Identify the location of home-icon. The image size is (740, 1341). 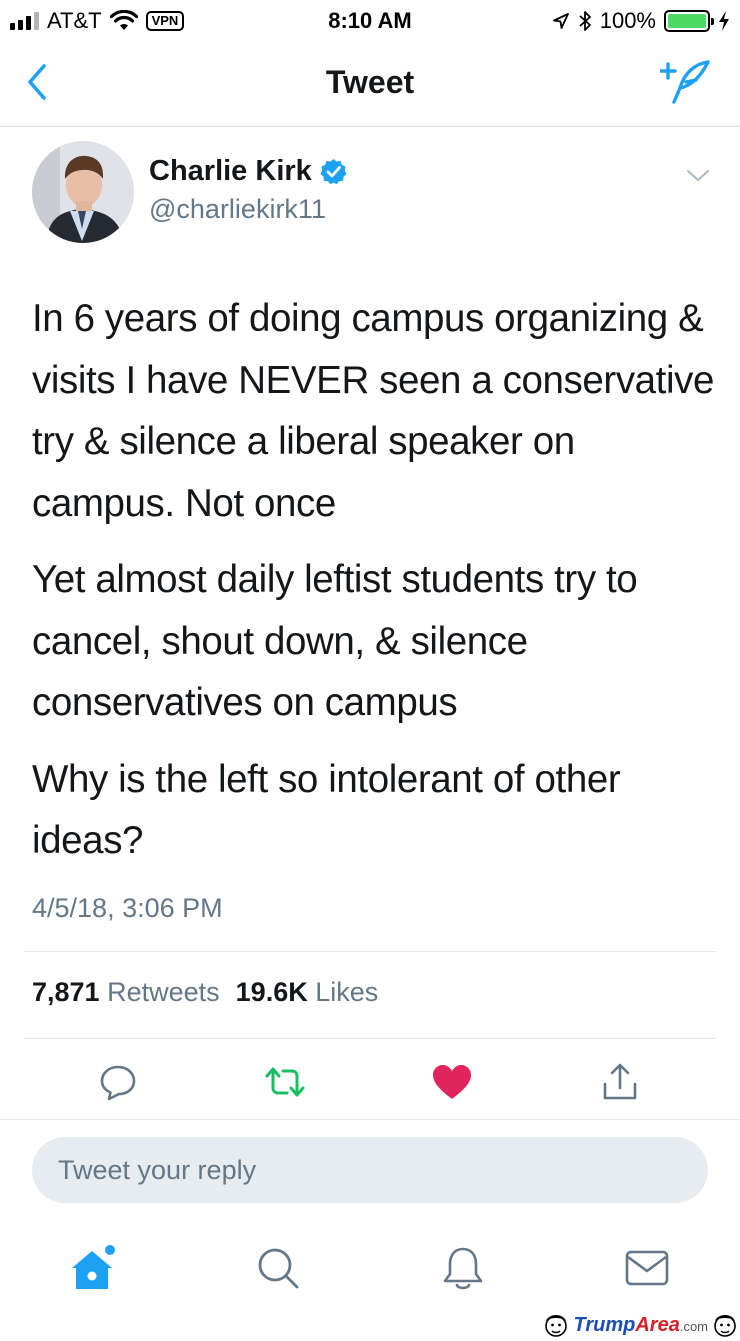
(93, 1267).